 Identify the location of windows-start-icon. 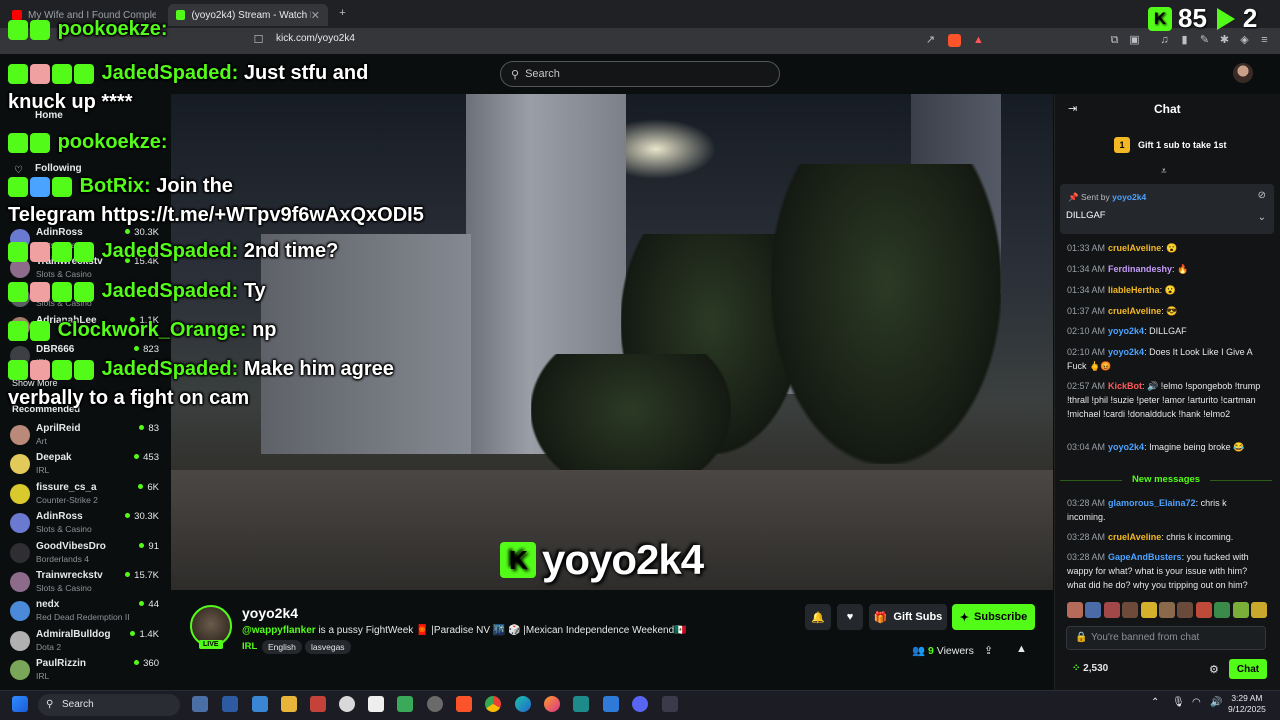
(20, 704).